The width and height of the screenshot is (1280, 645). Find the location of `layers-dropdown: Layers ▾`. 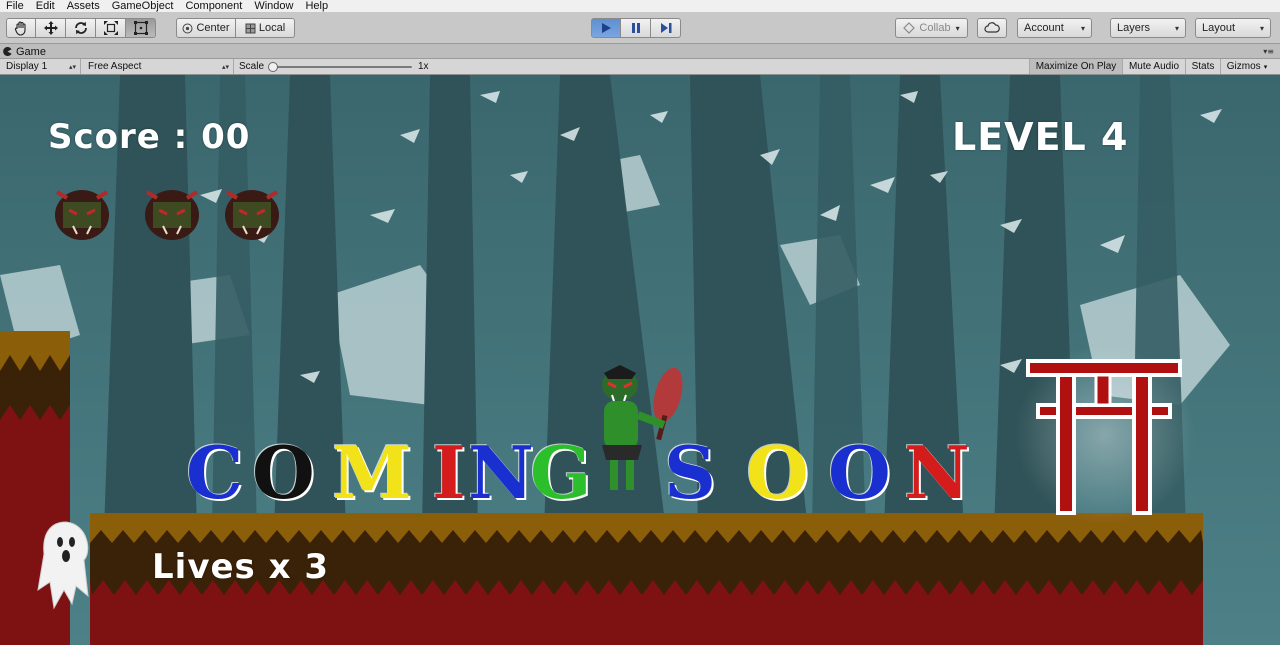

layers-dropdown: Layers ▾ is located at coordinates (1148, 28).